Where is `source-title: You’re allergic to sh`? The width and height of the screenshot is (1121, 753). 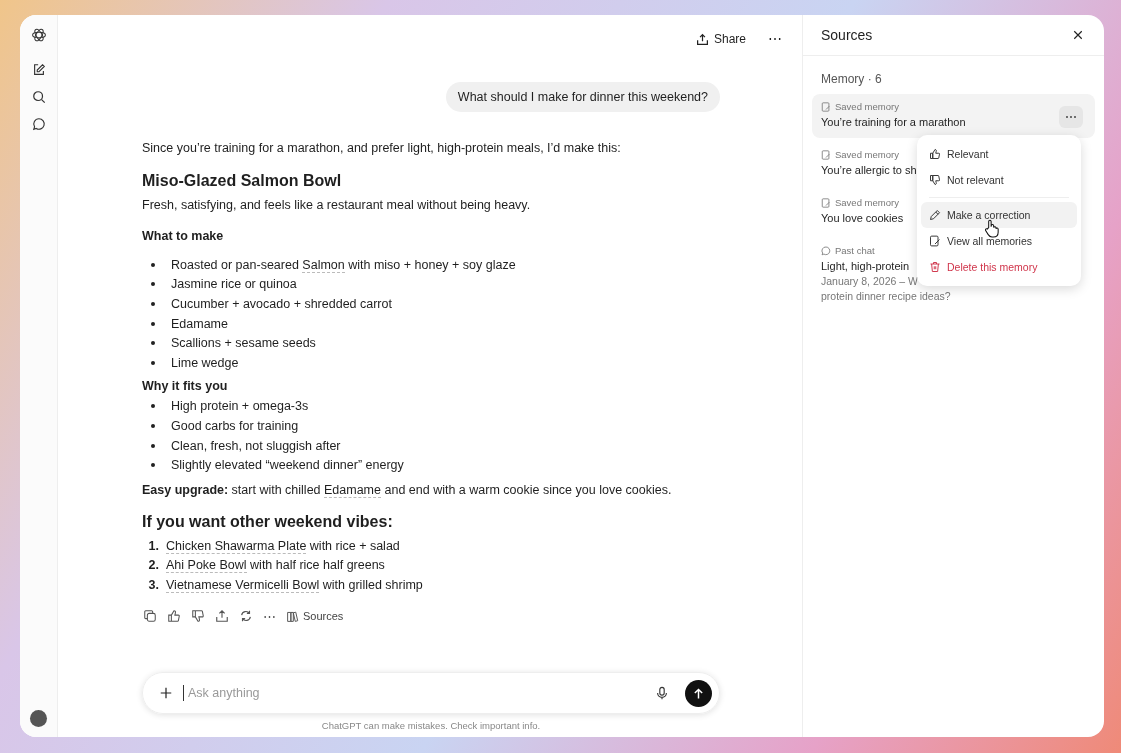
source-title: You’re allergic to sh is located at coordinates (869, 170).